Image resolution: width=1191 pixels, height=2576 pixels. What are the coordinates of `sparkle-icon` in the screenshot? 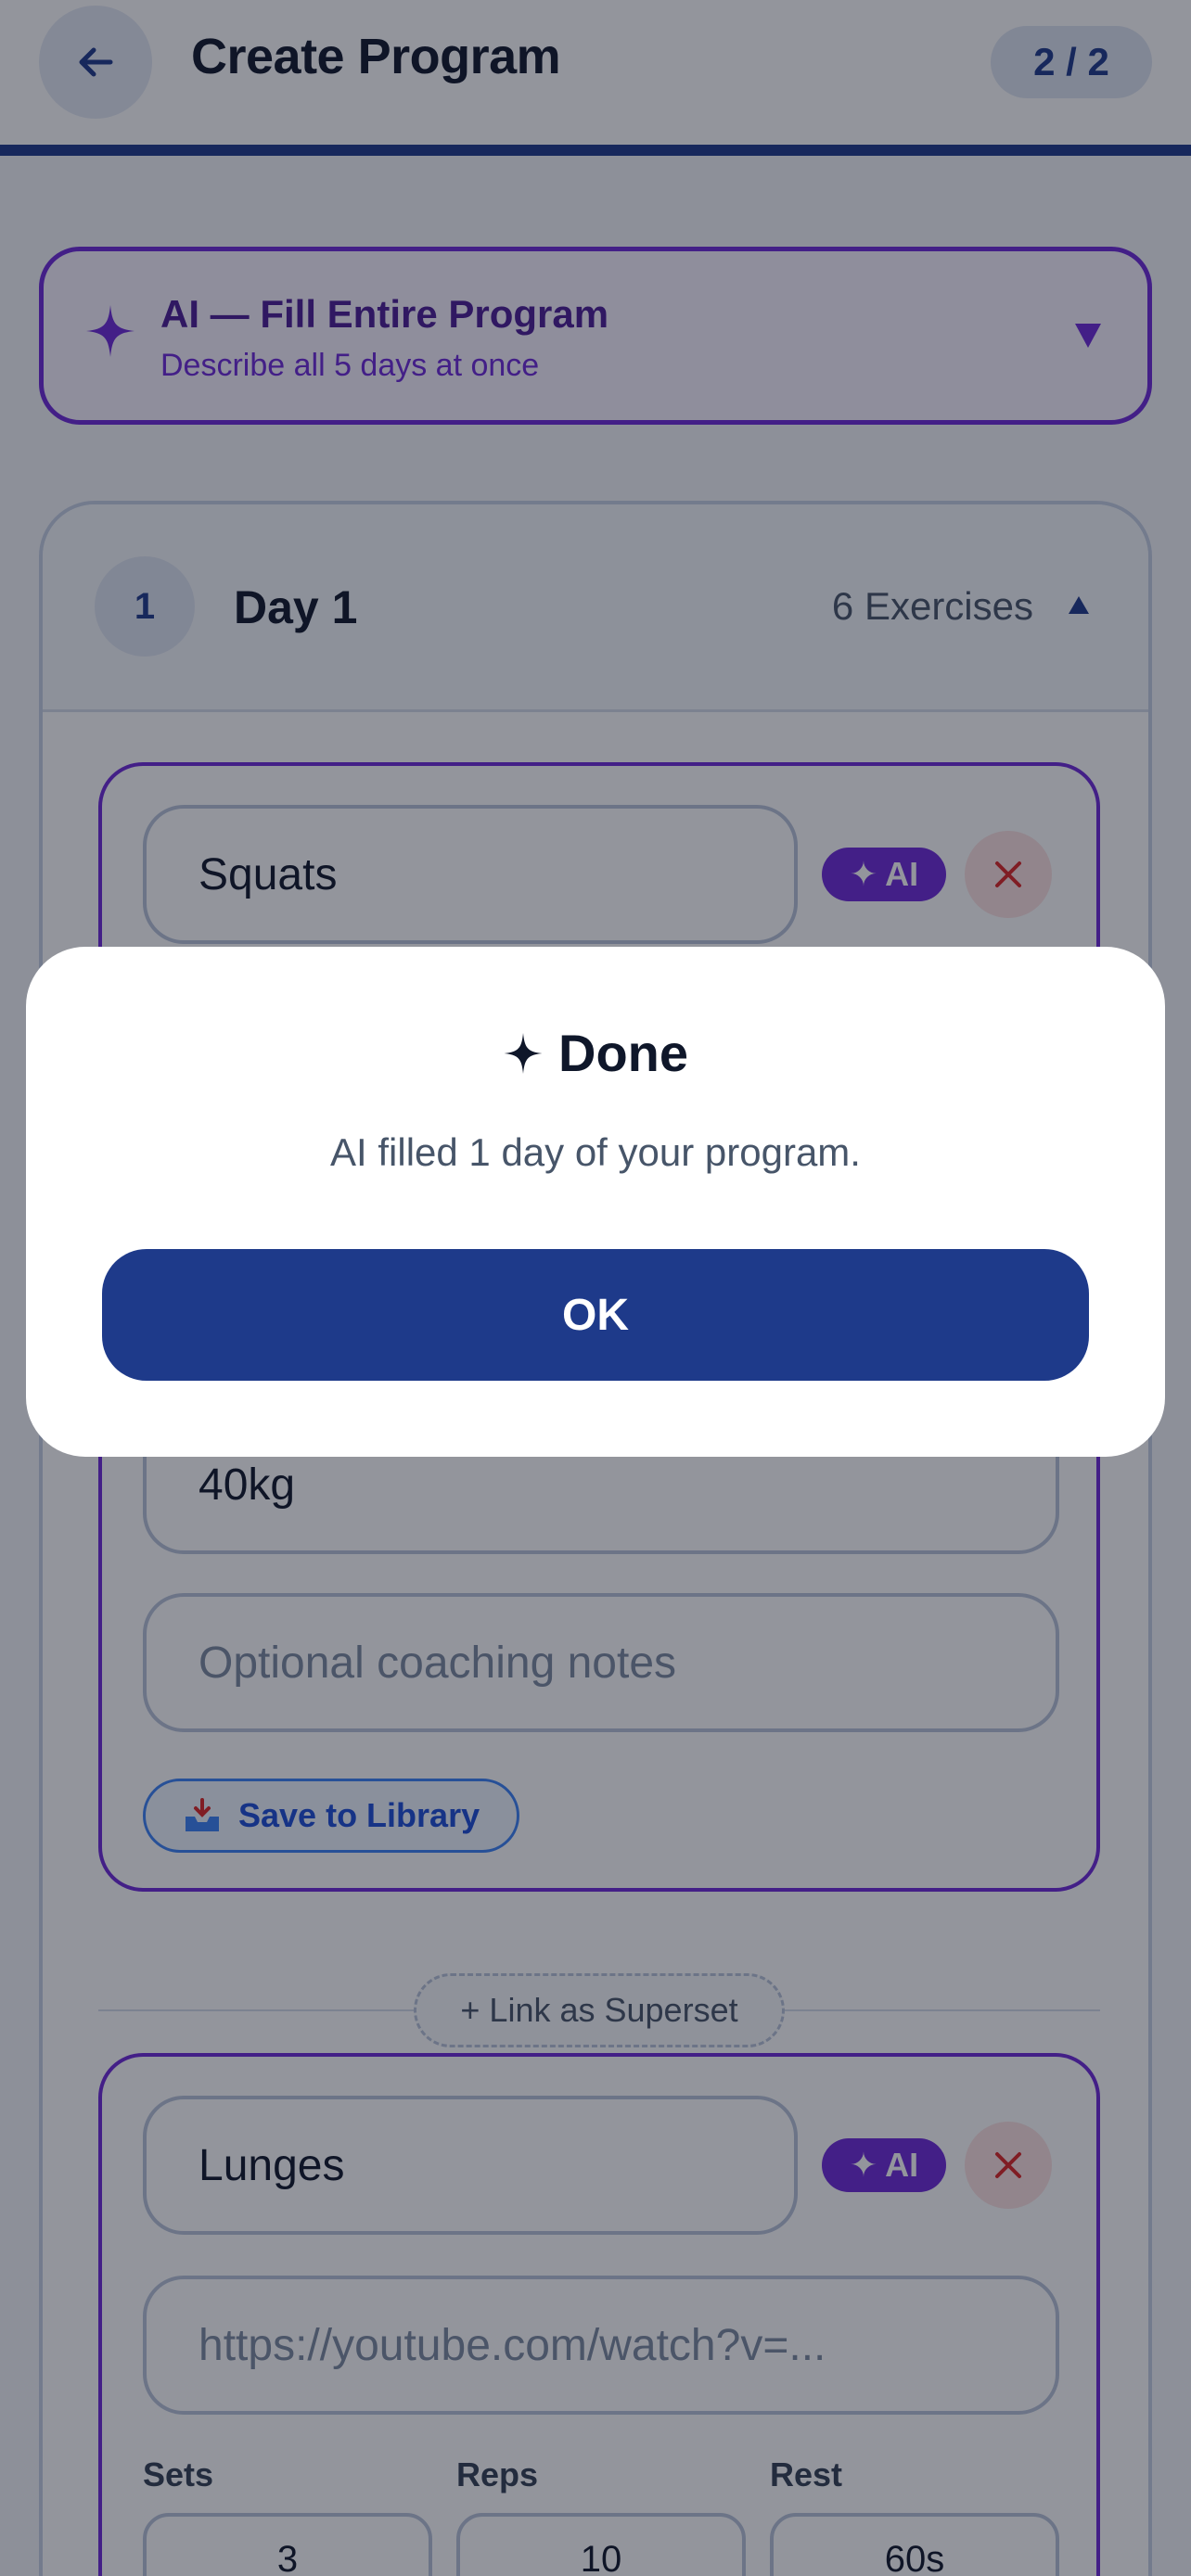 It's located at (523, 1053).